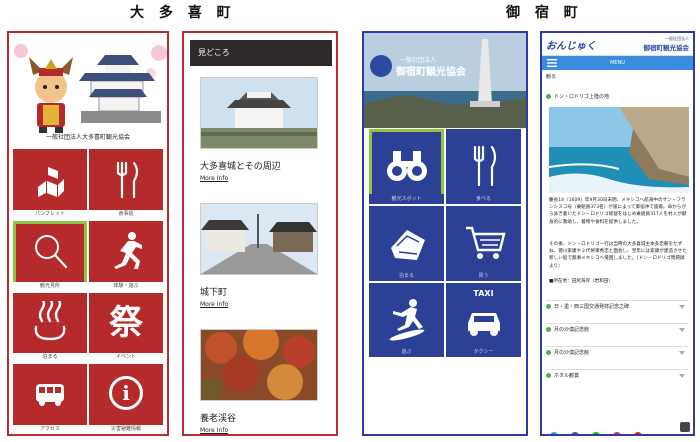 The height and width of the screenshot is (442, 700). Describe the element at coordinates (617, 433) in the screenshot. I see `instagram-icon` at that location.